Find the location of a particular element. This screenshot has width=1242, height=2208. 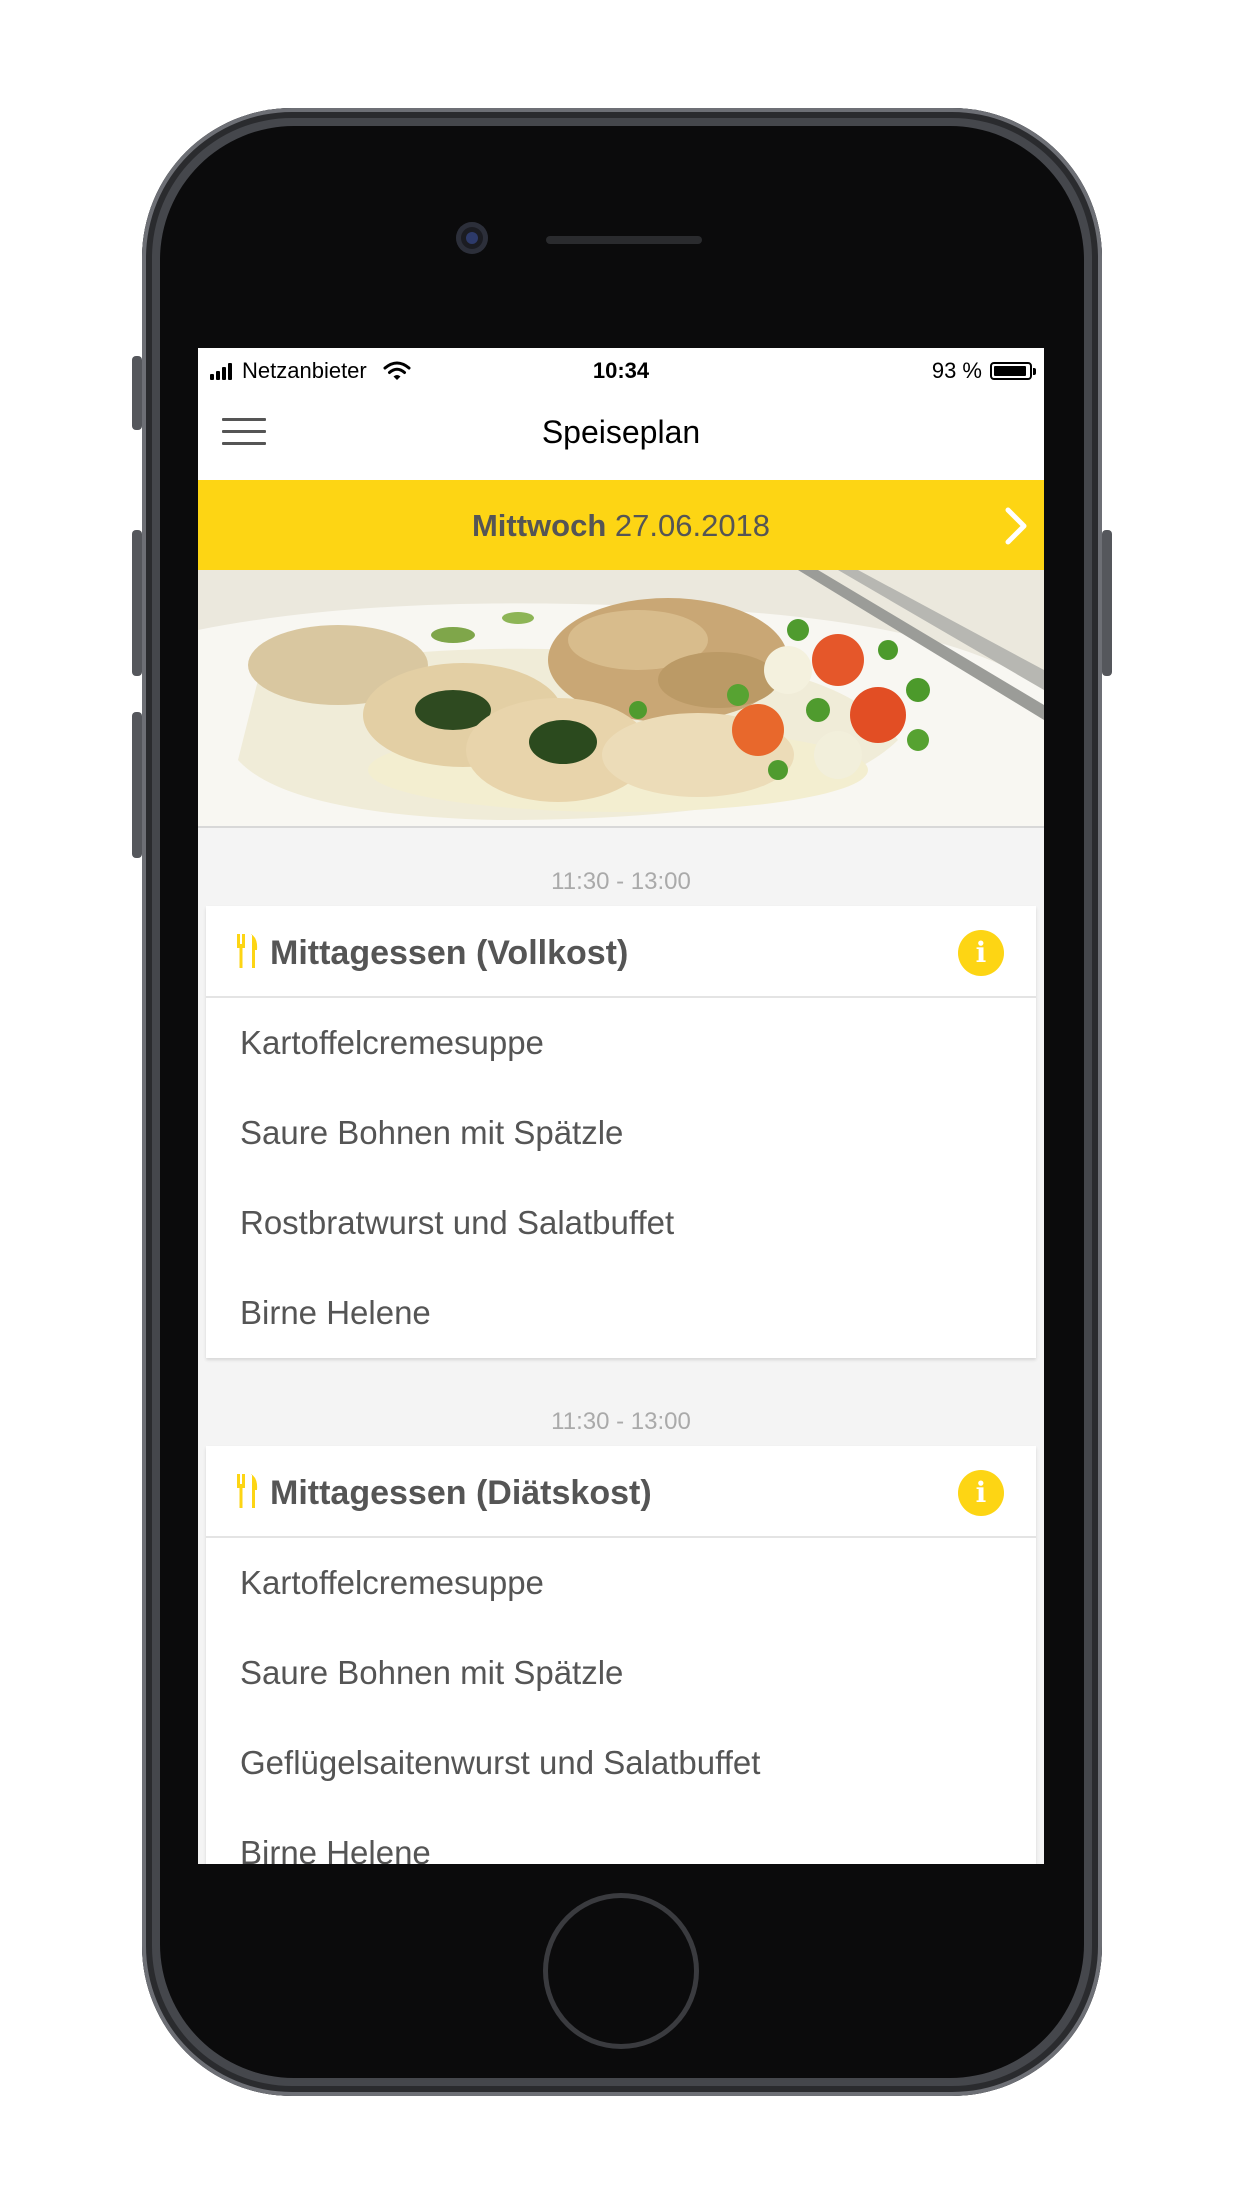

navigation-bar: Speiseplan is located at coordinates (621, 436).